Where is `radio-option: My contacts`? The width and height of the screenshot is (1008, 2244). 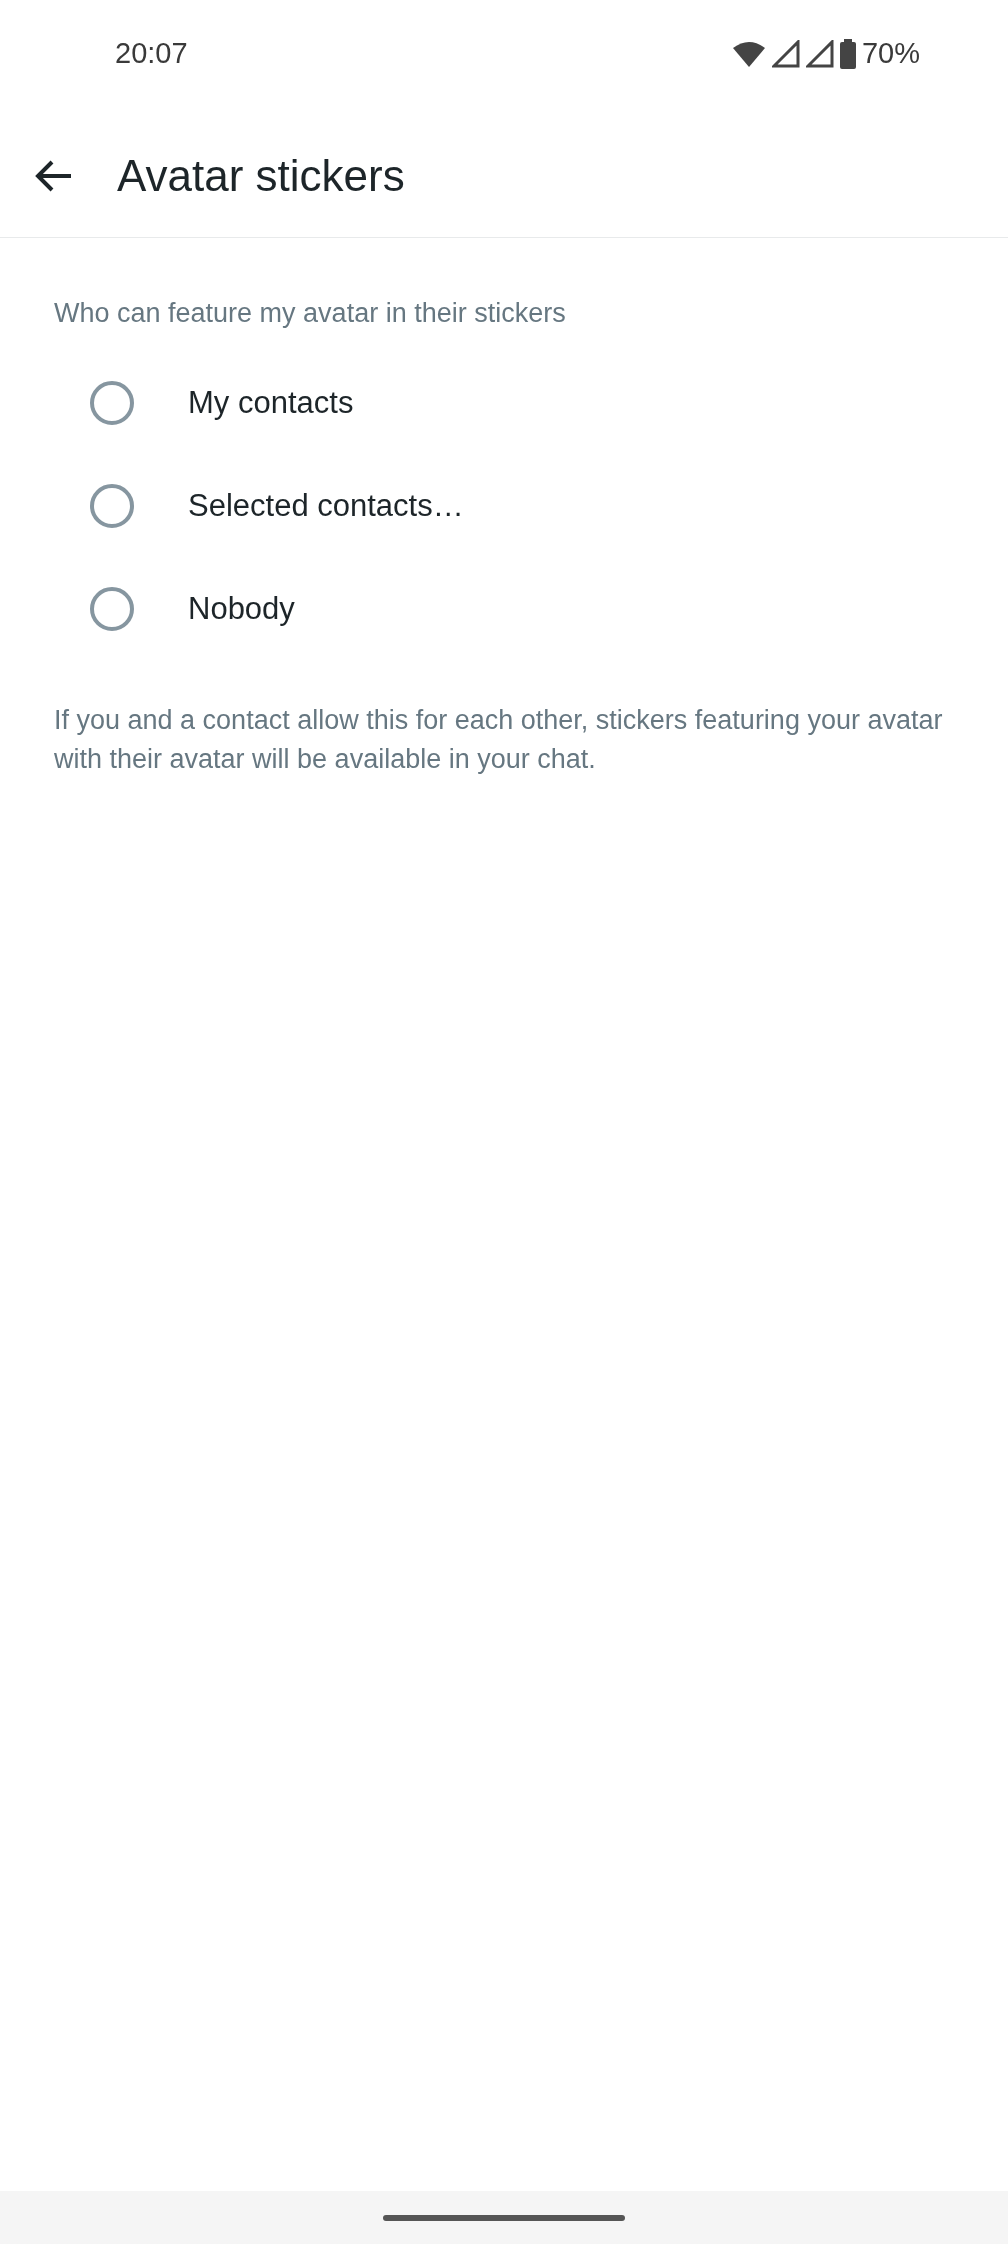 radio-option: My contacts is located at coordinates (504, 403).